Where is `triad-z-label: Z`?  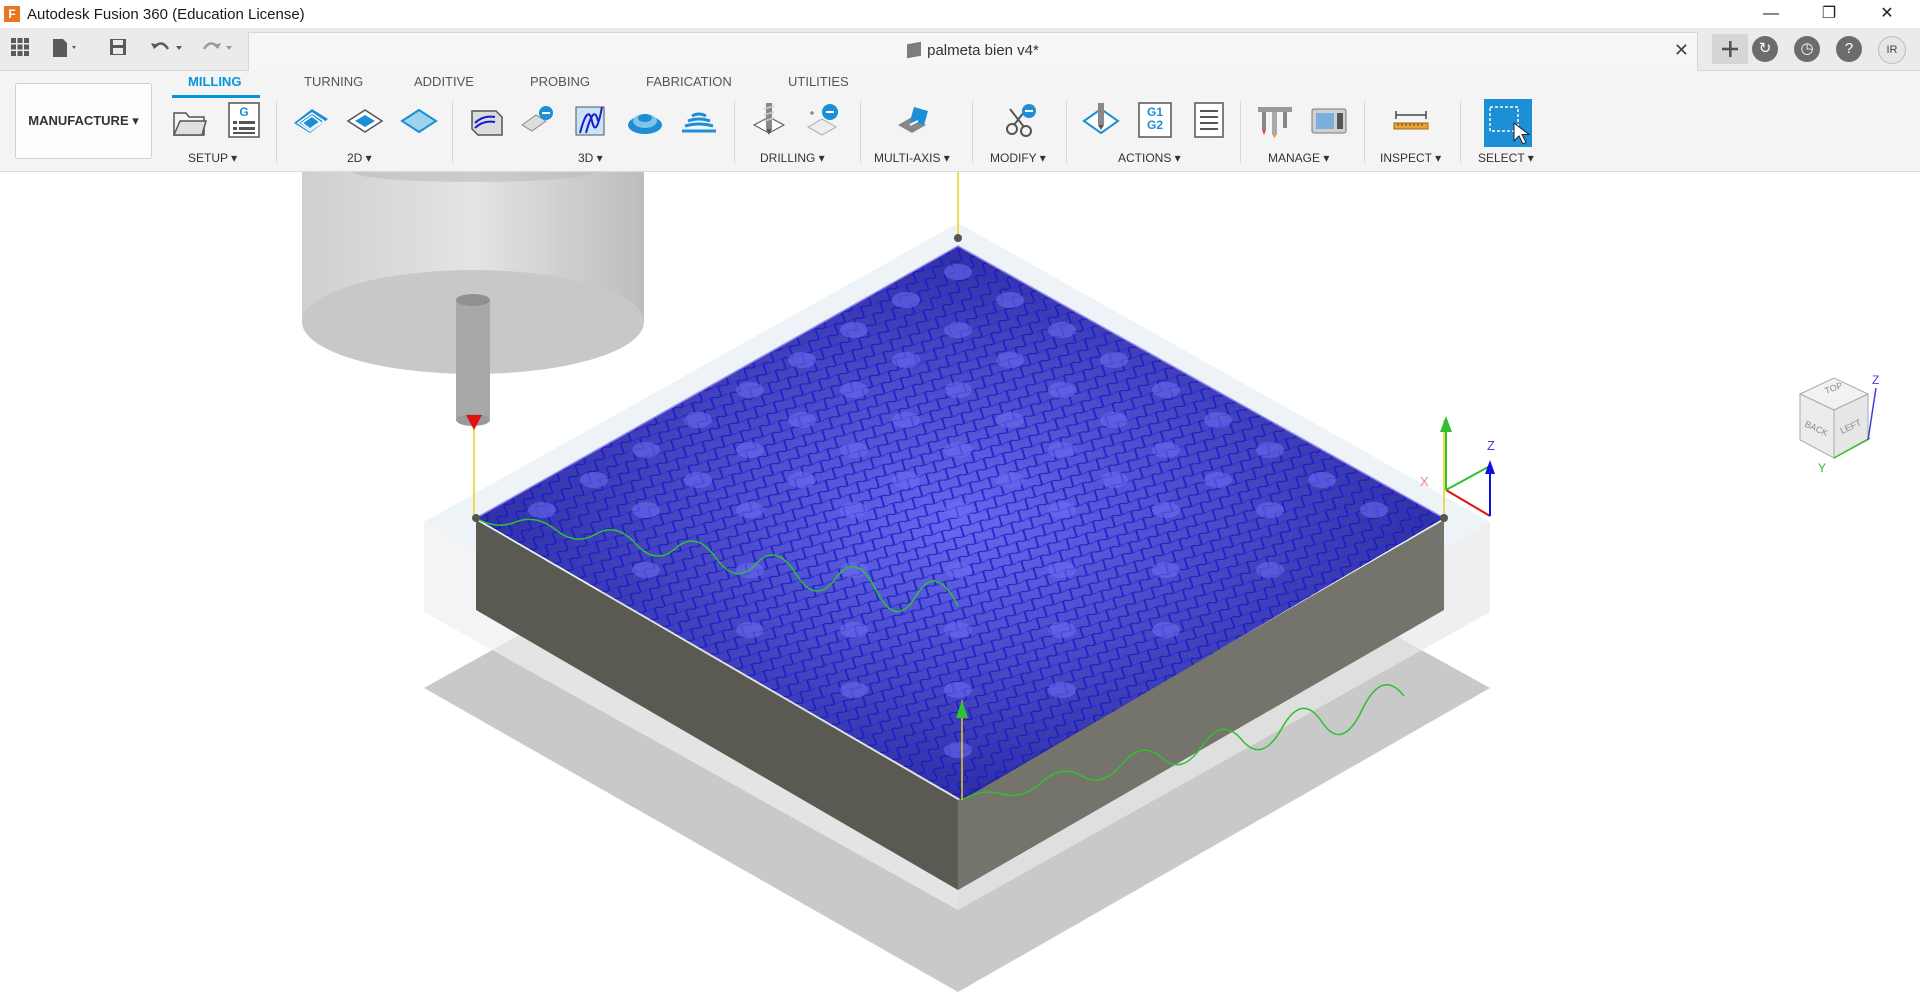 triad-z-label: Z is located at coordinates (1491, 445).